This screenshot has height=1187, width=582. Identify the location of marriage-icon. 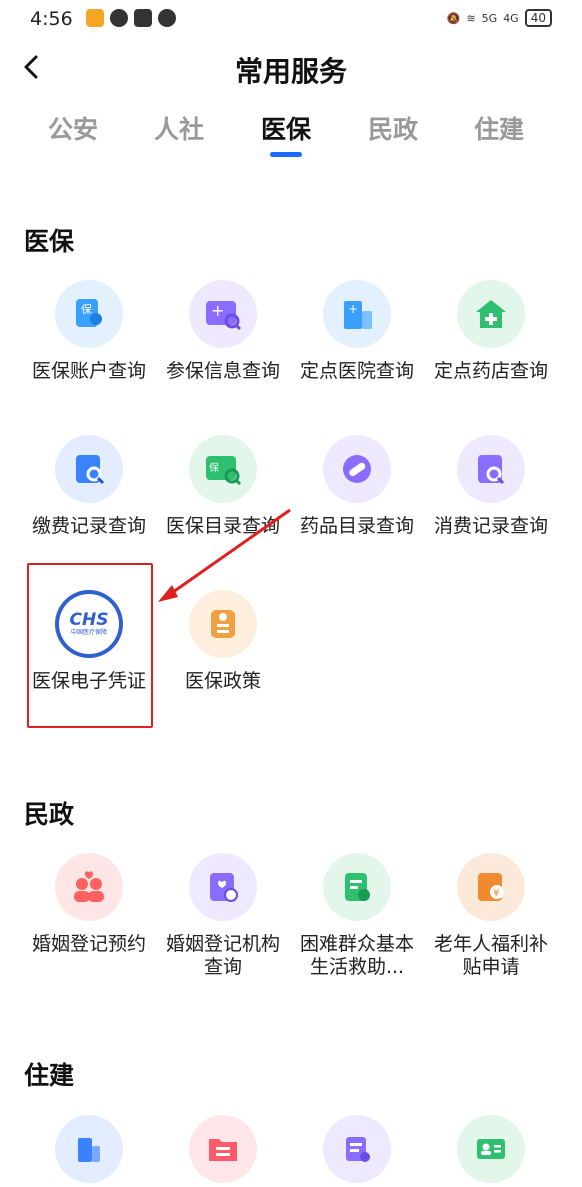
(89, 887).